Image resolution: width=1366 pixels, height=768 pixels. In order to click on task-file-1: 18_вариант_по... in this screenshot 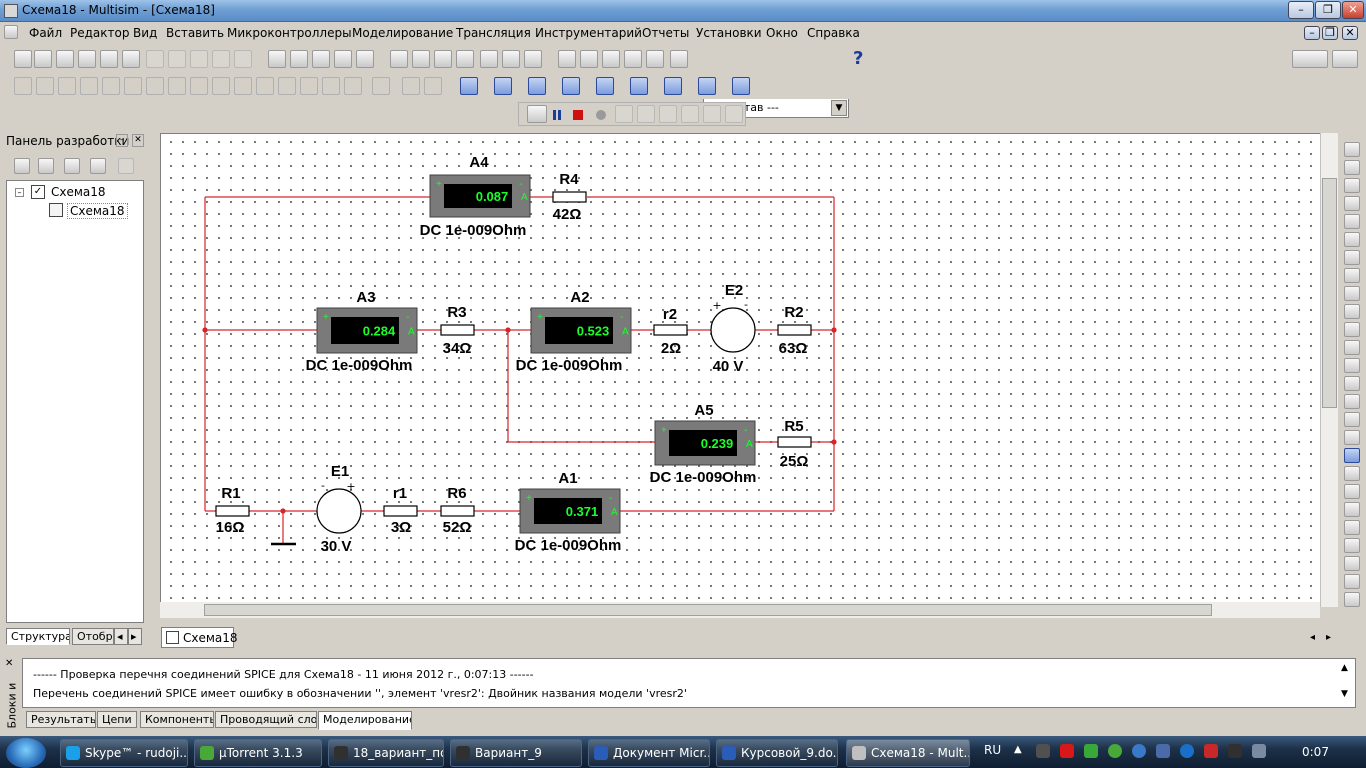, I will do `click(386, 753)`.